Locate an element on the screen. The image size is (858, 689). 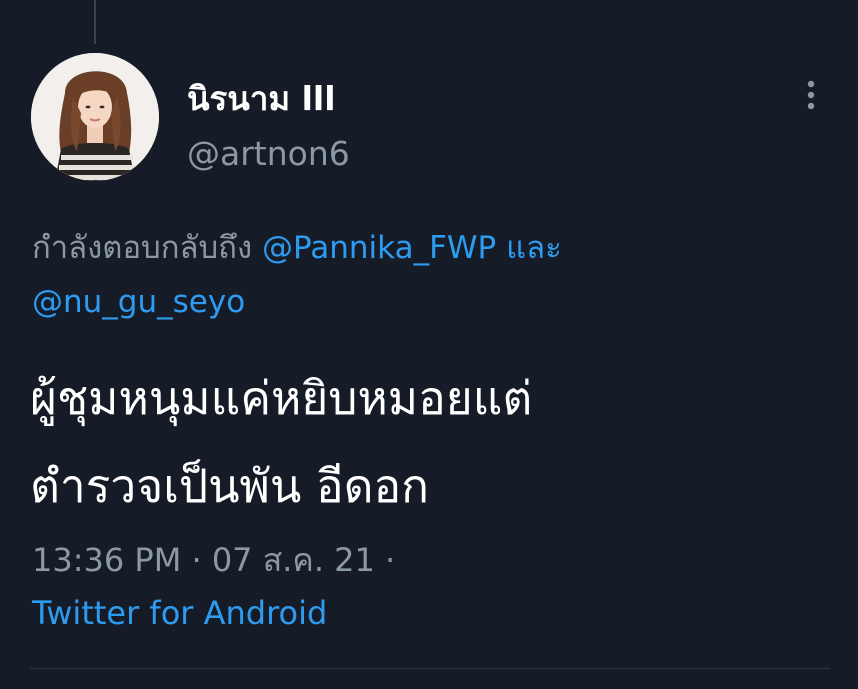
avatar-image is located at coordinates (95, 117).